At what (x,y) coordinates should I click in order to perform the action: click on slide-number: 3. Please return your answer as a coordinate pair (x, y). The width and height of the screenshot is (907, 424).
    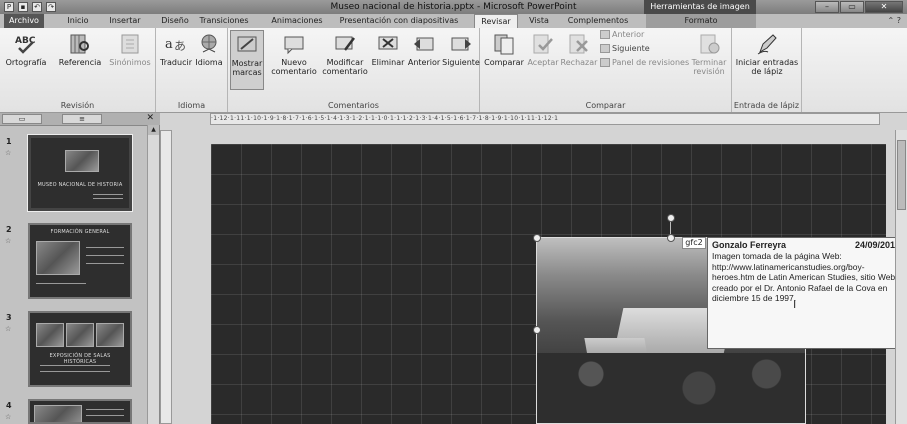
    Looking at the image, I should click on (9, 317).